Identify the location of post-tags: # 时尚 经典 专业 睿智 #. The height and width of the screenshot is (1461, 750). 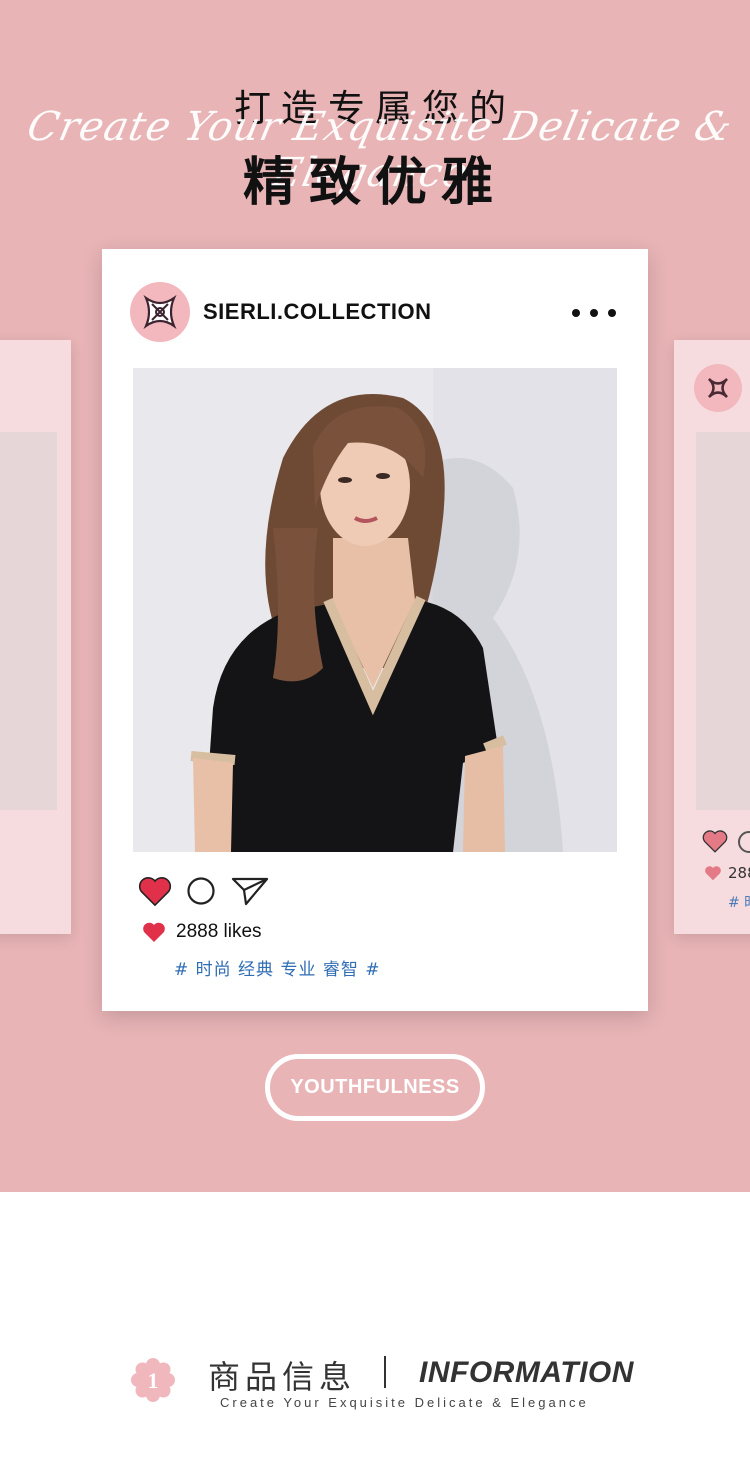
(277, 967).